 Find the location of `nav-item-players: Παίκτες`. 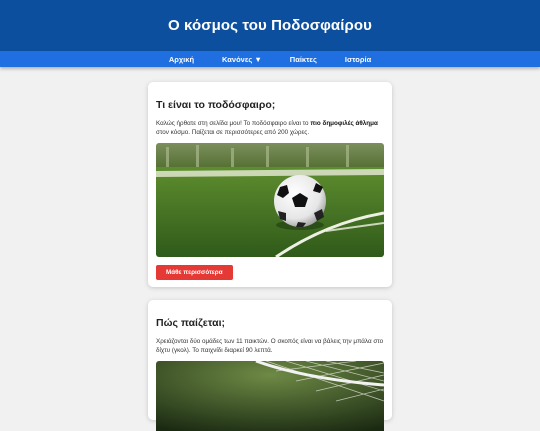

nav-item-players: Παίκτες is located at coordinates (303, 59).